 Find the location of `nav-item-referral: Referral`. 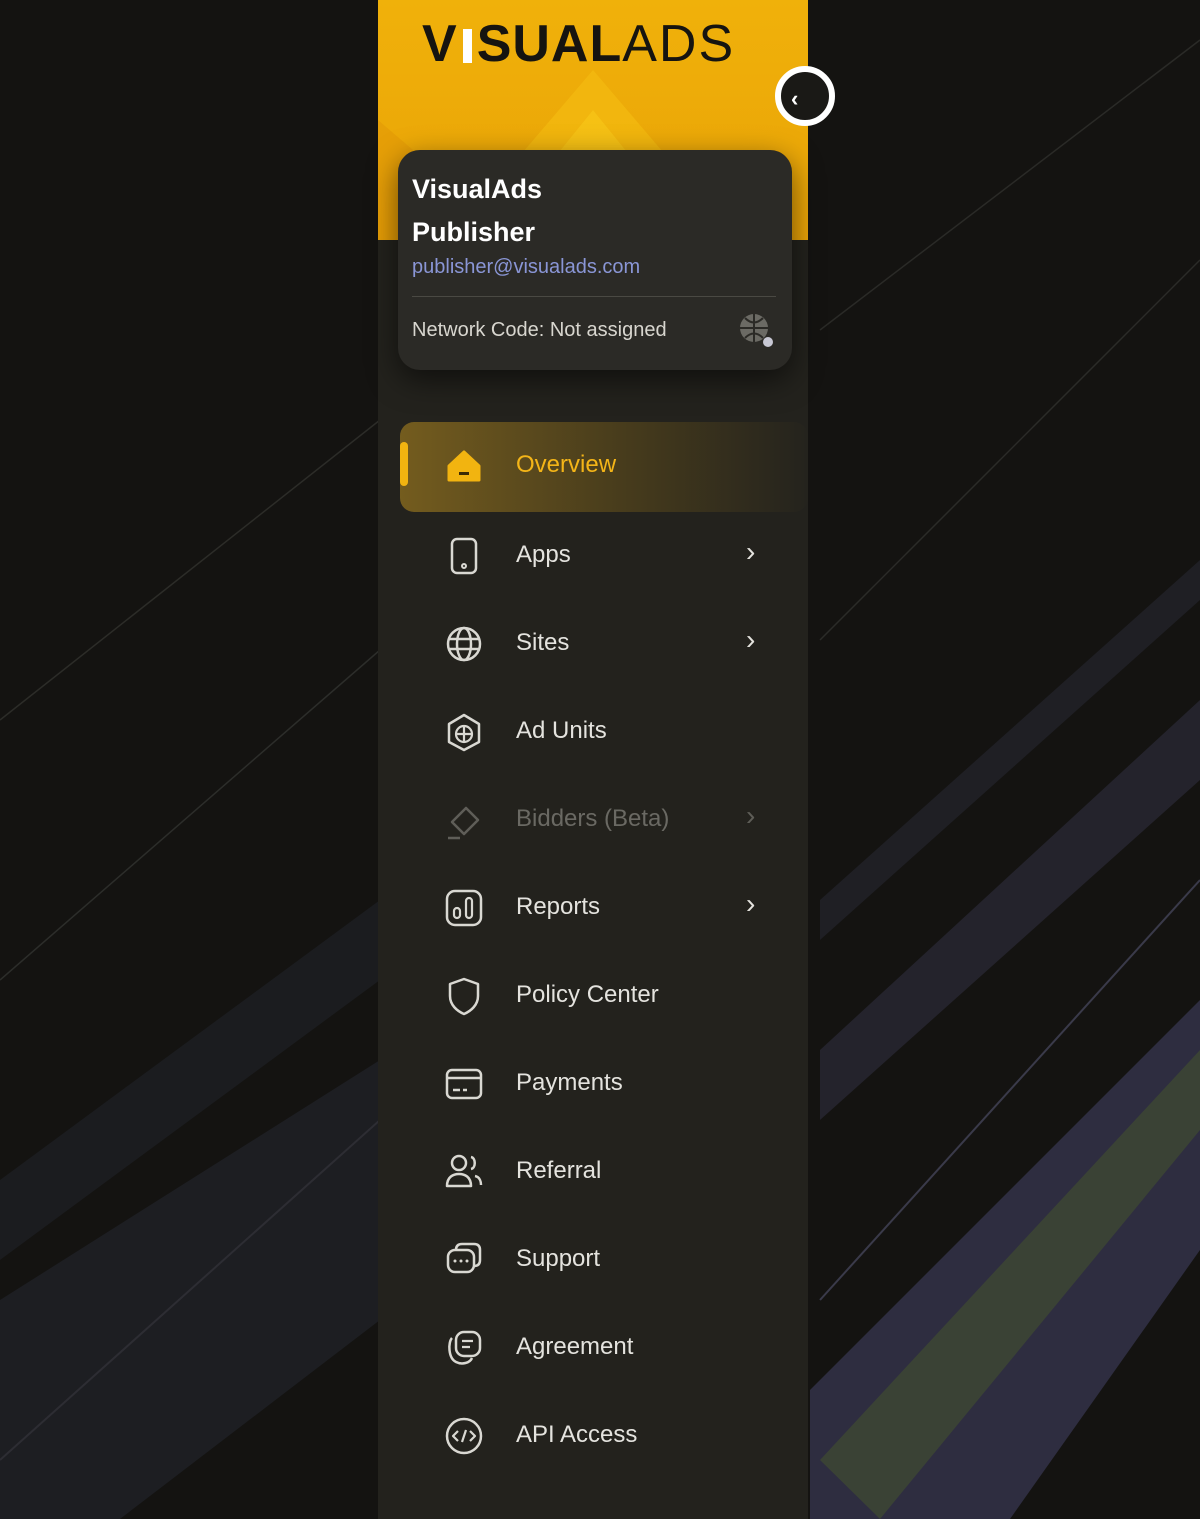

nav-item-referral: Referral is located at coordinates (604, 1172).